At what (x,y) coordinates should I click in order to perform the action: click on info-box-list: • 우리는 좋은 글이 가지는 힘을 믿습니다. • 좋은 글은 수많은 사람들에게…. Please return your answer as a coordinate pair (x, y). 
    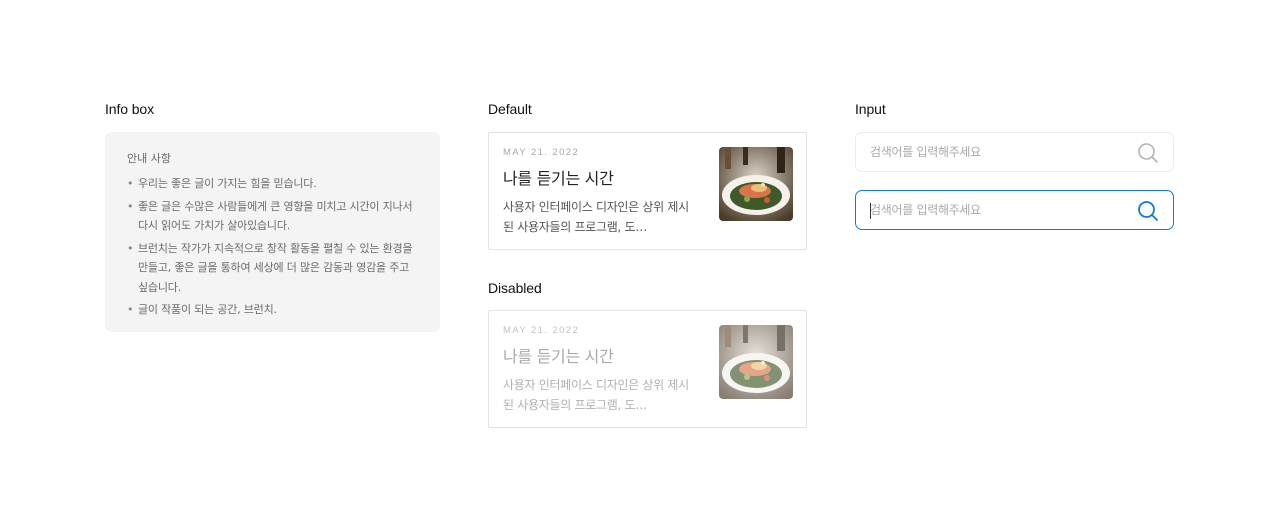
    Looking at the image, I should click on (272, 247).